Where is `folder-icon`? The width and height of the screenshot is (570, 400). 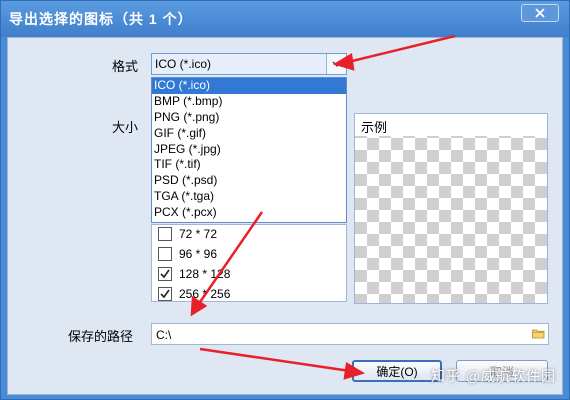 folder-icon is located at coordinates (538, 334).